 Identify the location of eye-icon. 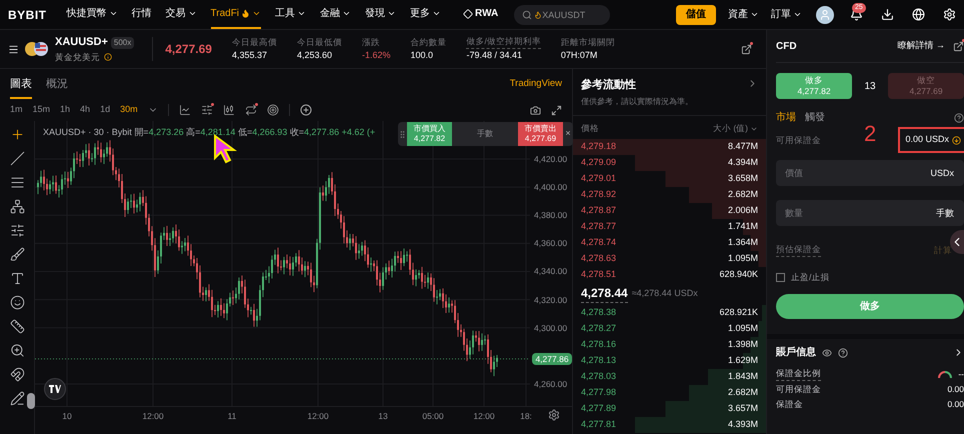
(827, 353).